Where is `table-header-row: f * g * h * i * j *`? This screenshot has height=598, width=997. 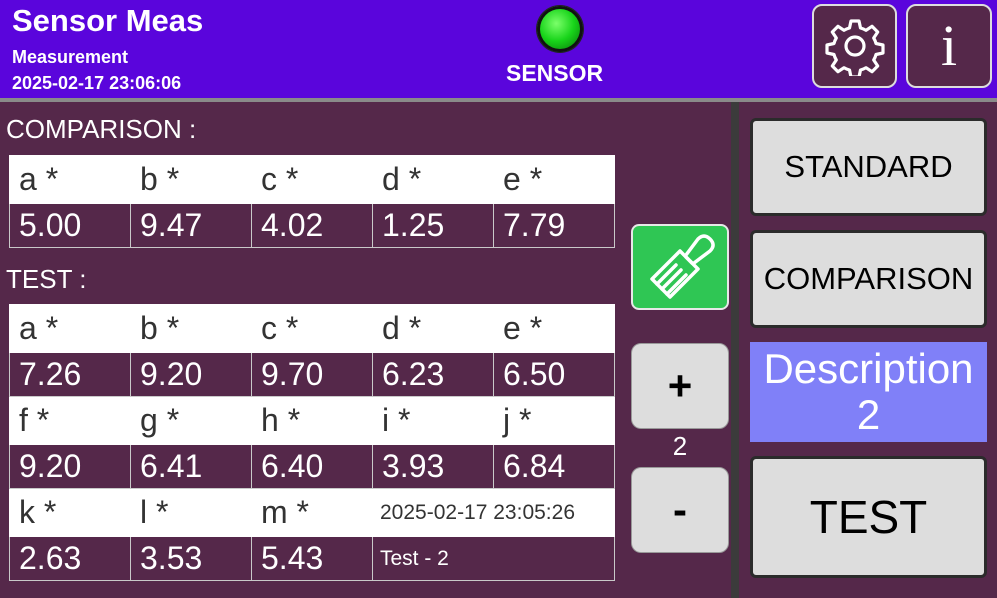 table-header-row: f * g * h * i * j * is located at coordinates (312, 420).